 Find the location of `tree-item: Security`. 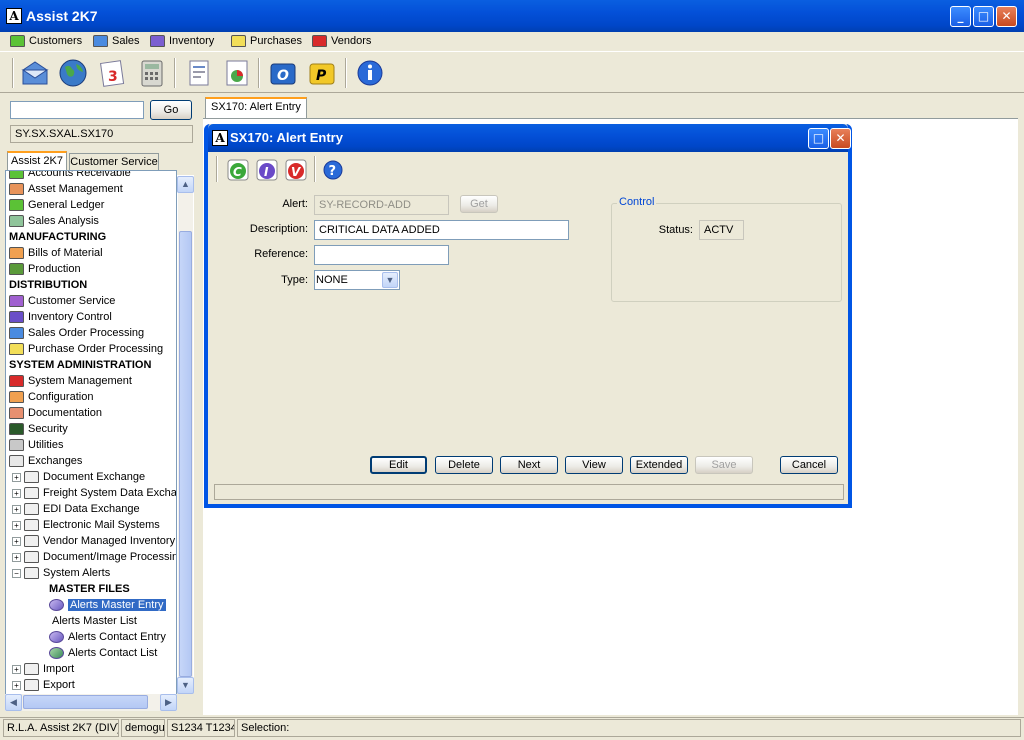

tree-item: Security is located at coordinates (38, 429).